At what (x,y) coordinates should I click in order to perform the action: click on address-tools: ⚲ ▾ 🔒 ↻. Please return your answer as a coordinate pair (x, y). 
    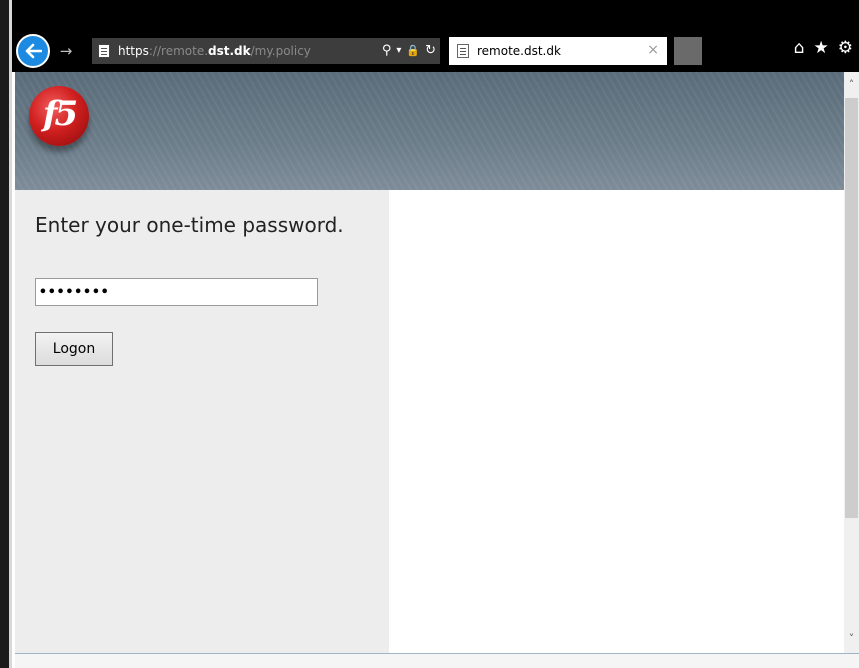
    Looking at the image, I should click on (409, 51).